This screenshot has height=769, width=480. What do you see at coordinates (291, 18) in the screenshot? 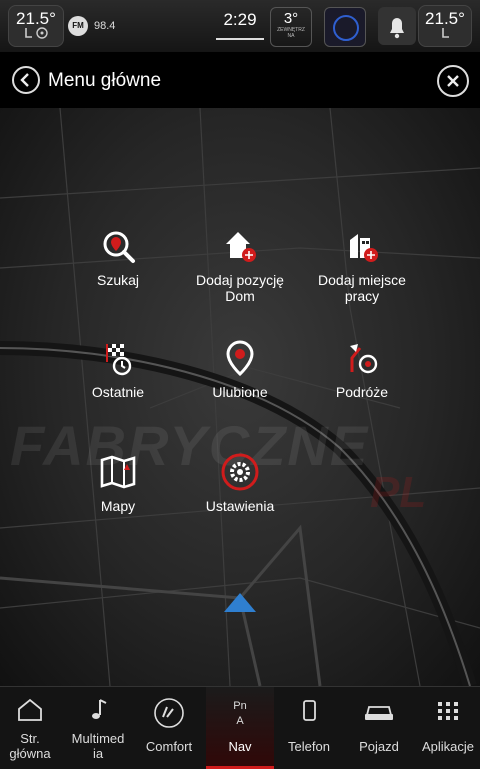
I see `outside-temp: 3°` at bounding box center [291, 18].